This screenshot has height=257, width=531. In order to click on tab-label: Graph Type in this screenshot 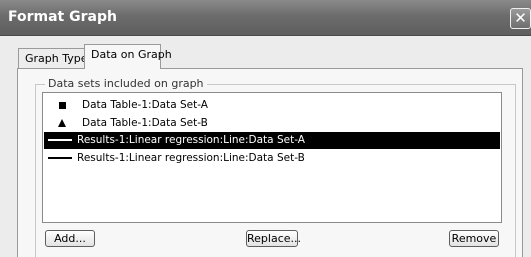, I will do `click(56, 58)`.